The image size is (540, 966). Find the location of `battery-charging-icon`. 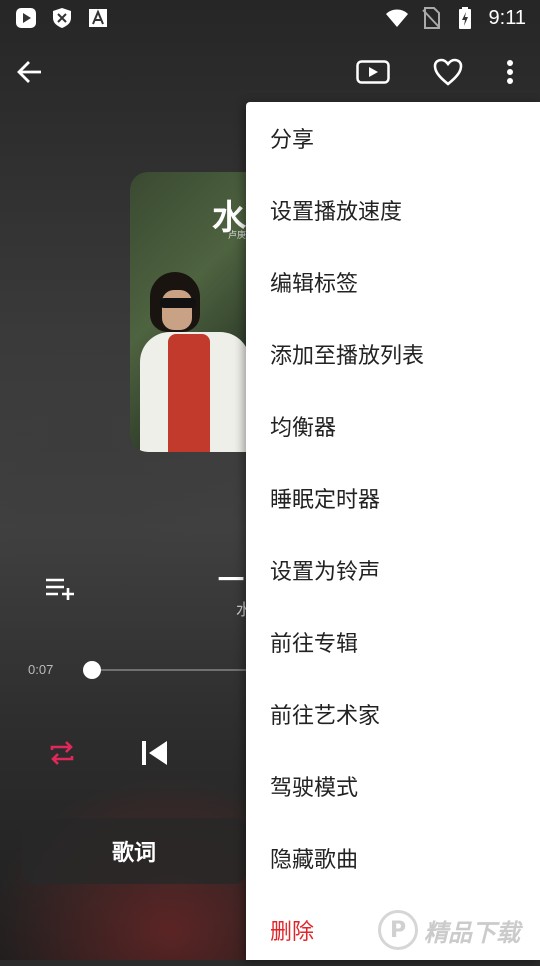

battery-charging-icon is located at coordinates (465, 18).